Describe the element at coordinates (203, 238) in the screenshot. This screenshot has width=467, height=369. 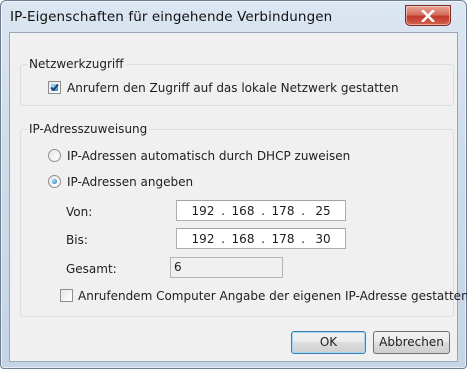
I see `to-ip-octet: 192` at that location.